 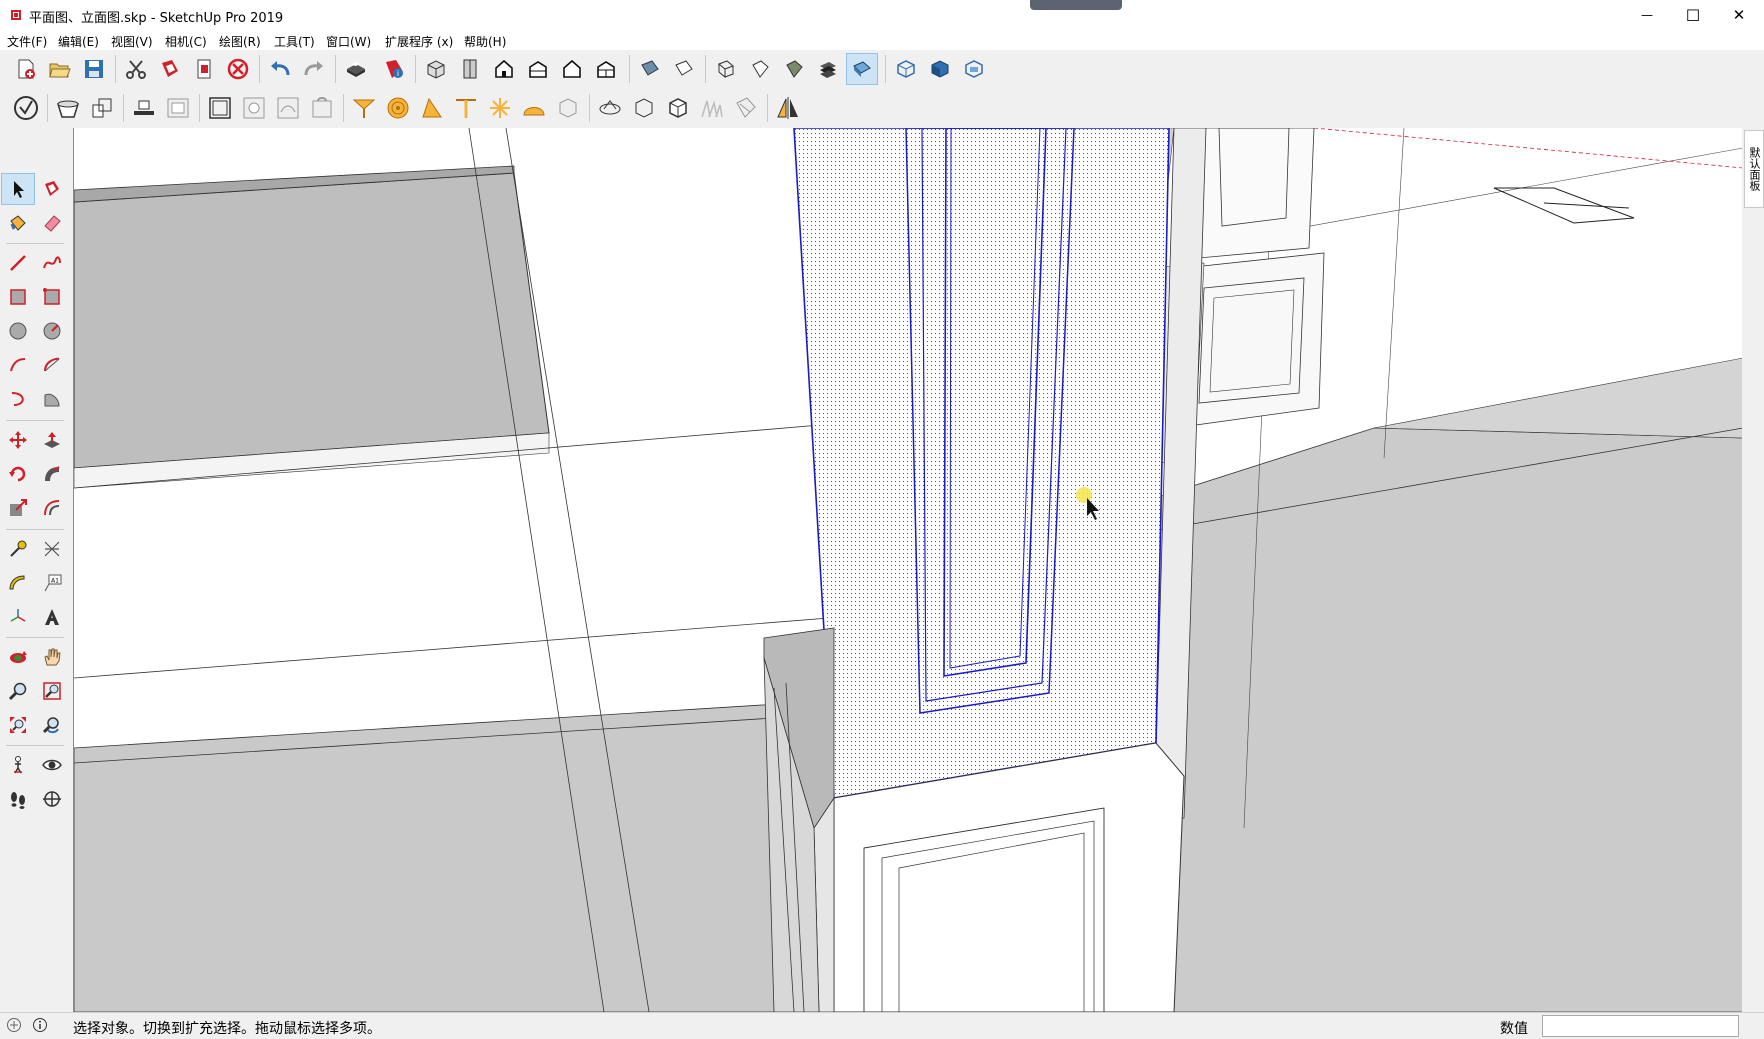 I want to click on cut-button, so click(x=136, y=69).